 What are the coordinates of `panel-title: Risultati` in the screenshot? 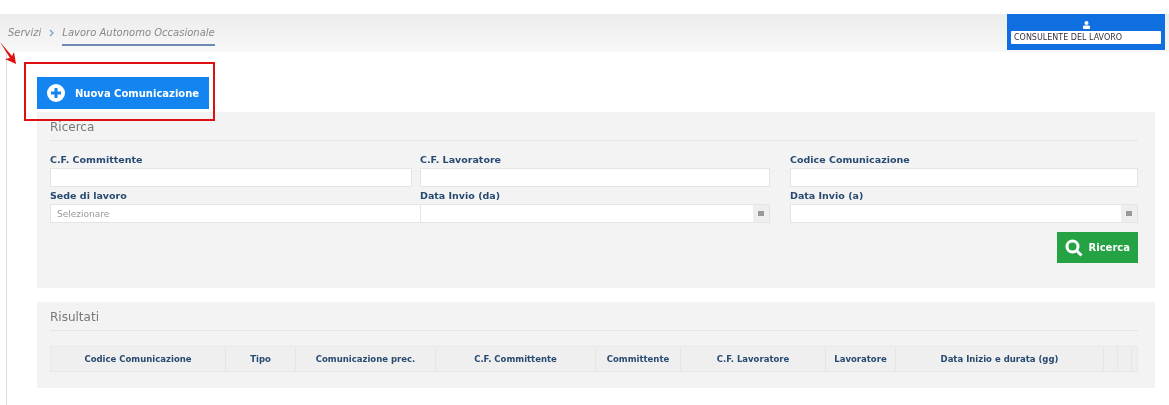 It's located at (594, 320).